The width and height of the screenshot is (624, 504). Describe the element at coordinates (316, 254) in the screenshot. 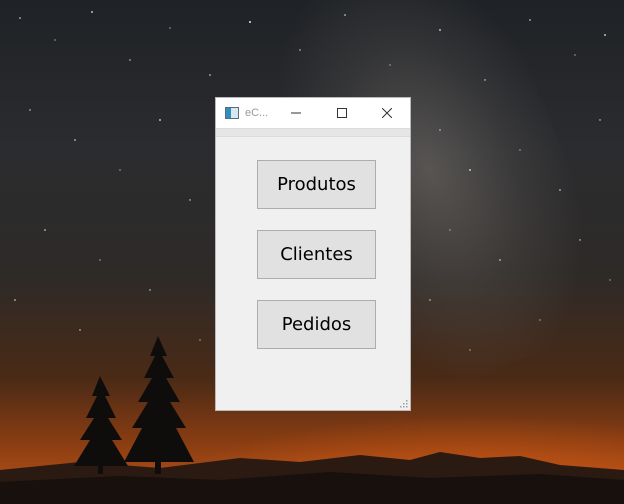

I see `clientes-button: Clientes` at that location.